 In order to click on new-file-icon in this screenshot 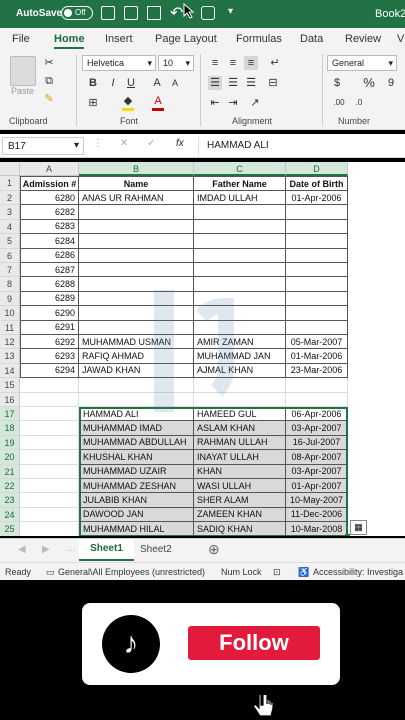, I will do `click(154, 13)`.